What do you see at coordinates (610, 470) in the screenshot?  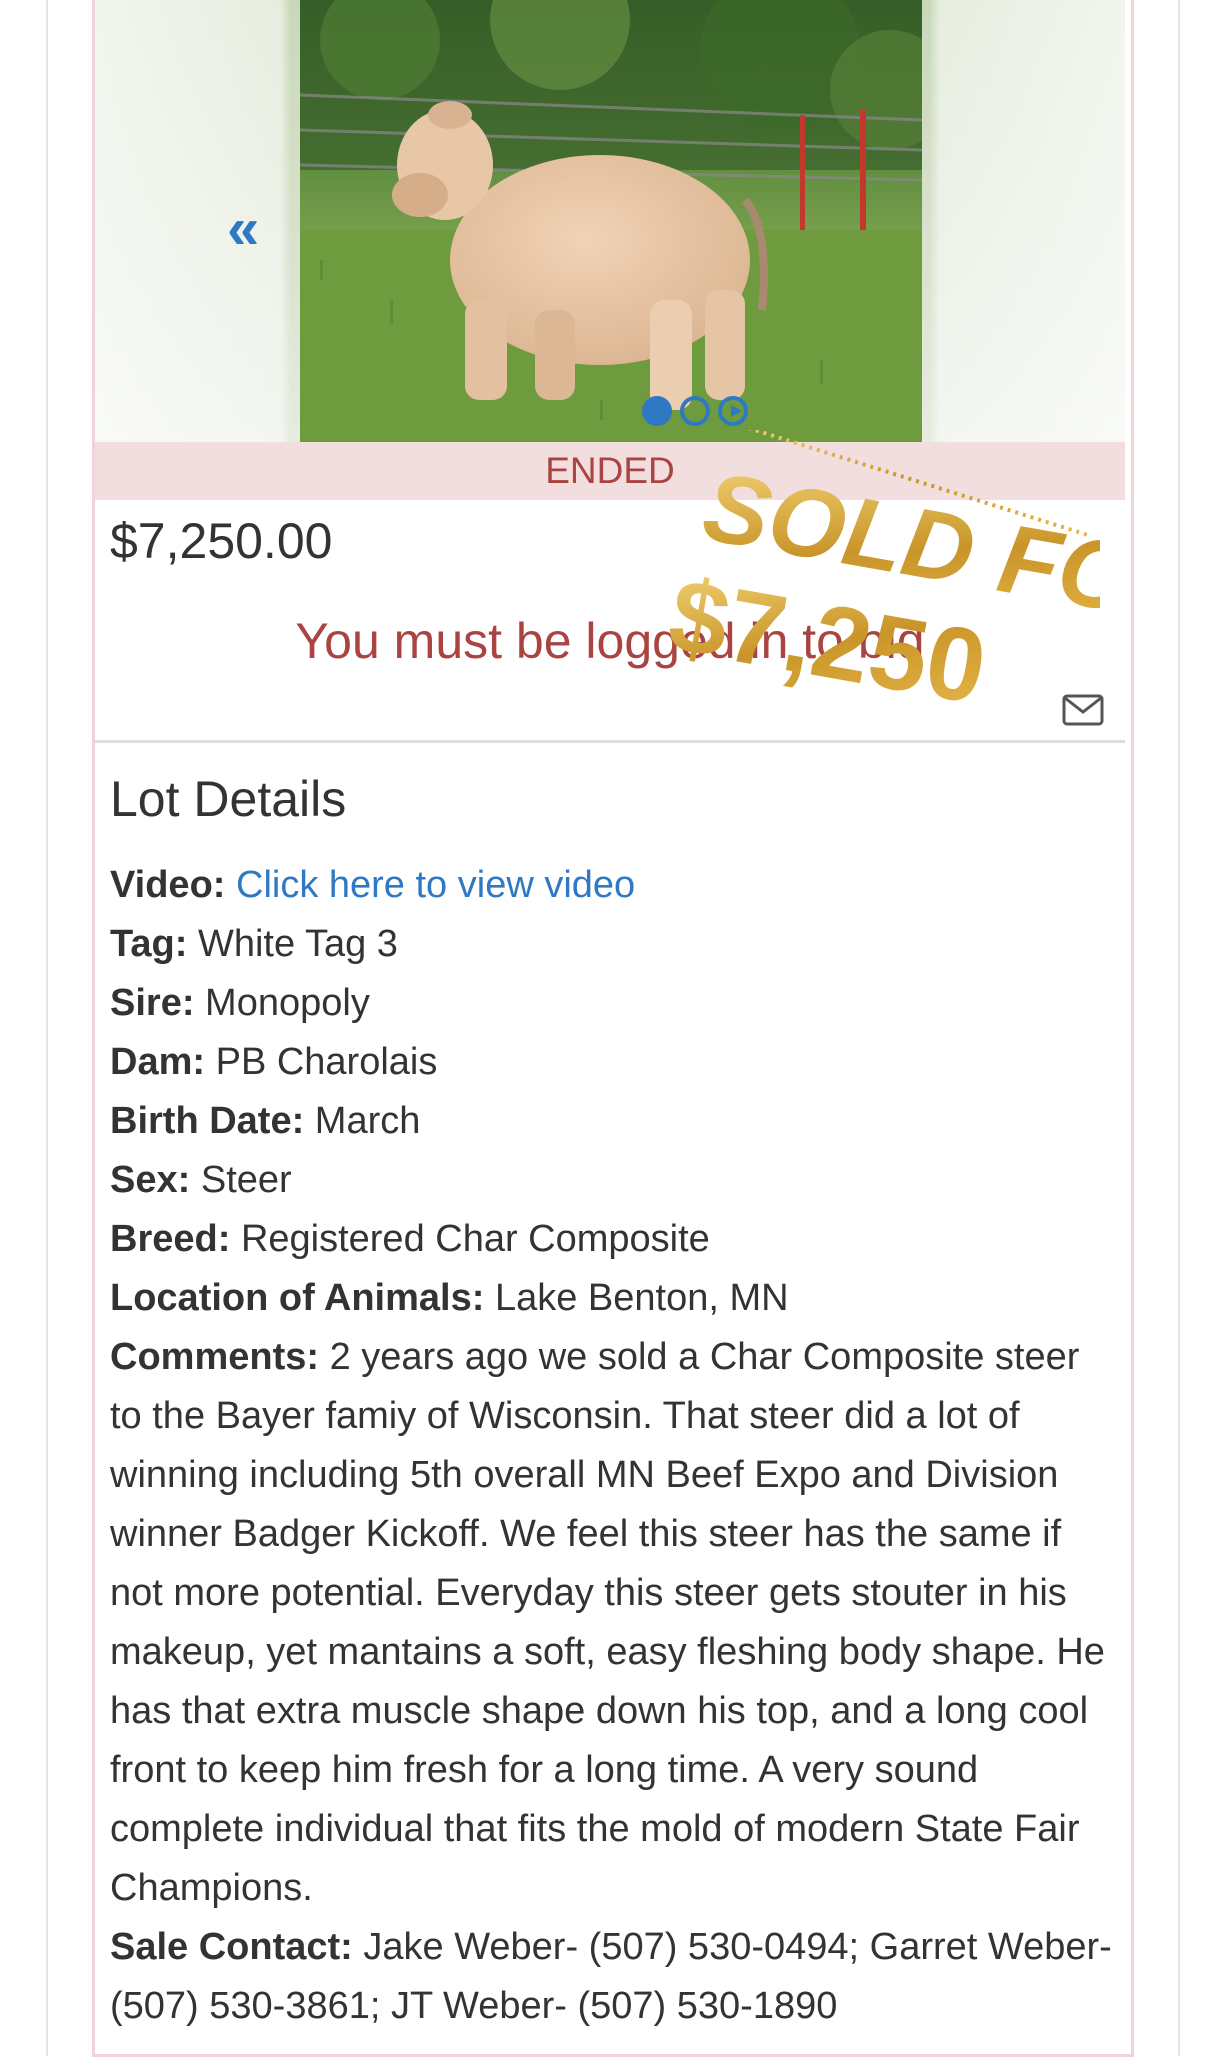 I see `status-label: ENDED` at bounding box center [610, 470].